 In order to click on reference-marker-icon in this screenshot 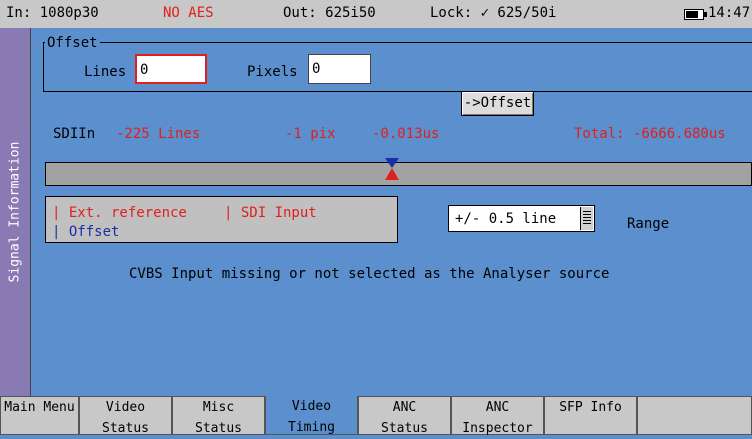, I will do `click(392, 174)`.